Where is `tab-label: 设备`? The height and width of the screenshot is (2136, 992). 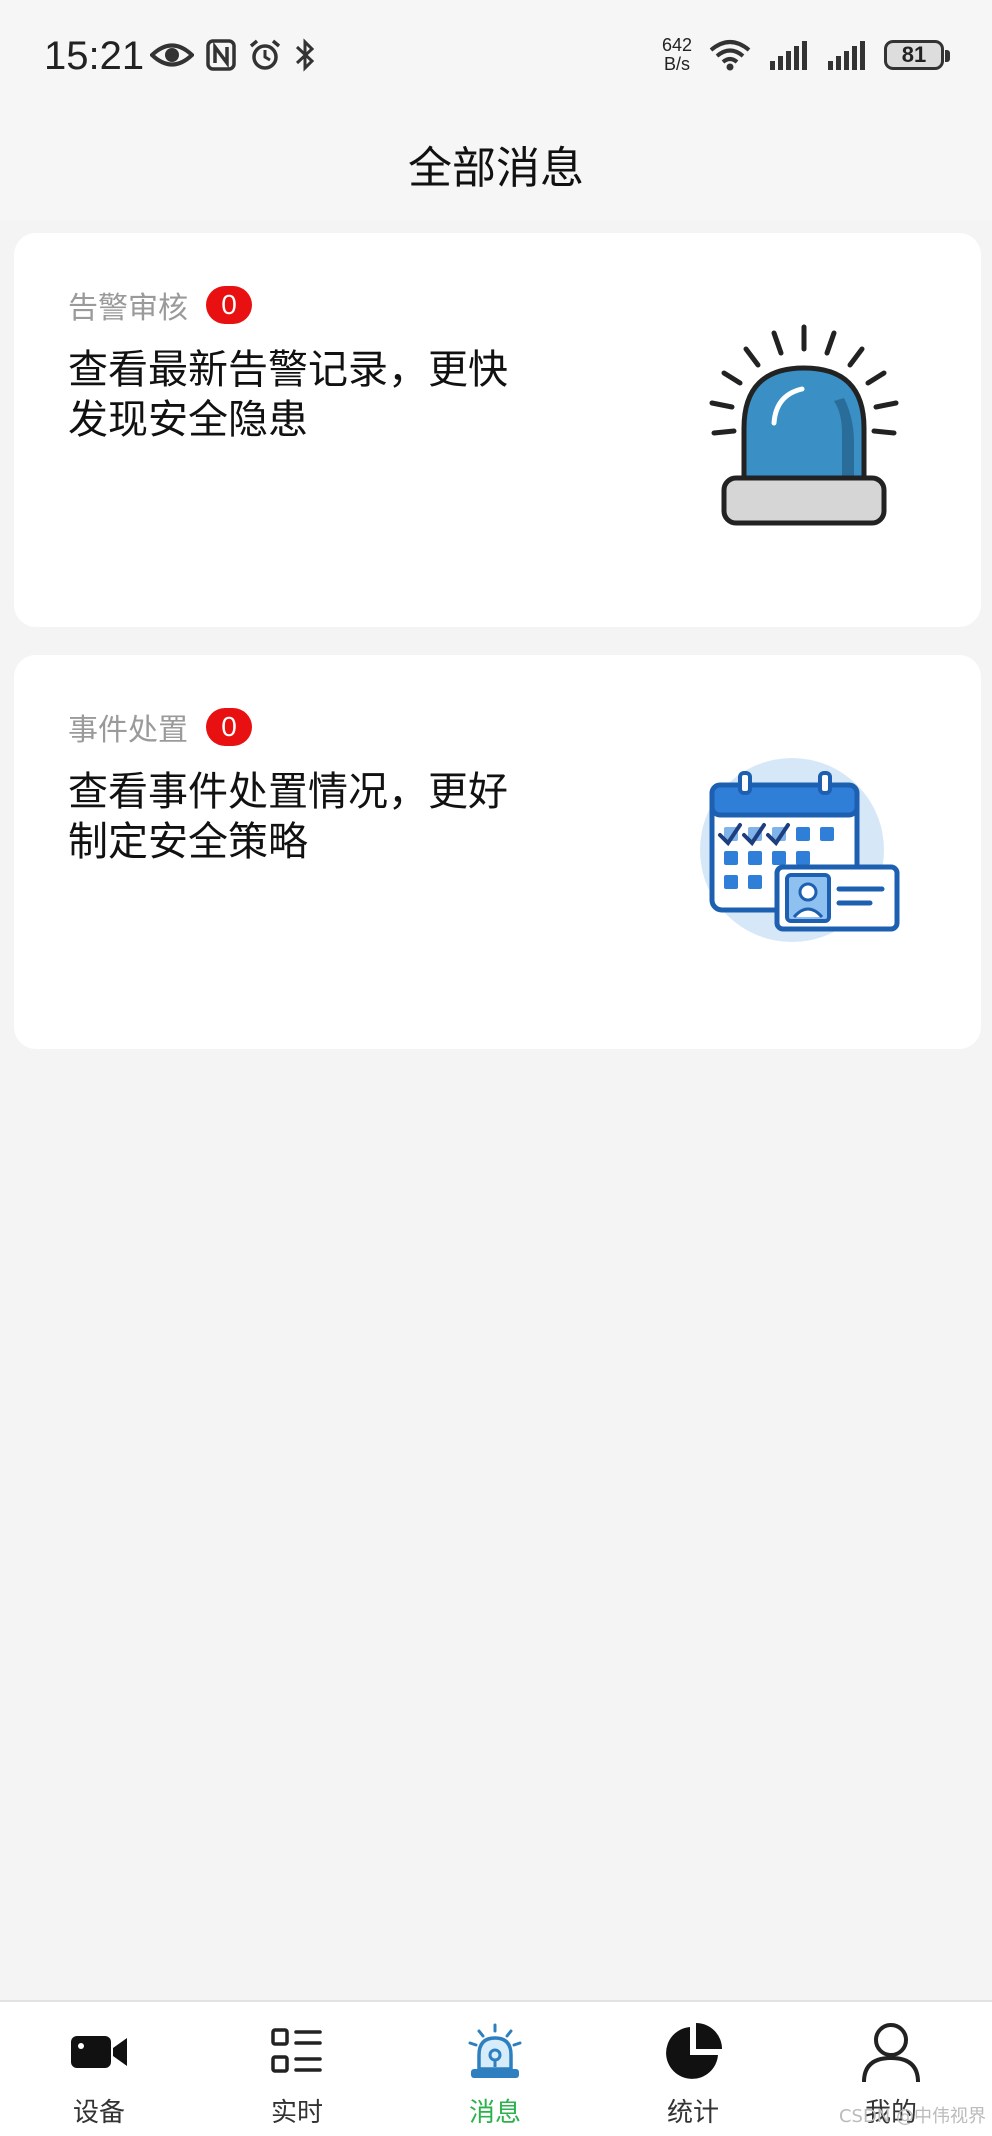
tab-label: 设备 is located at coordinates (98, 2113).